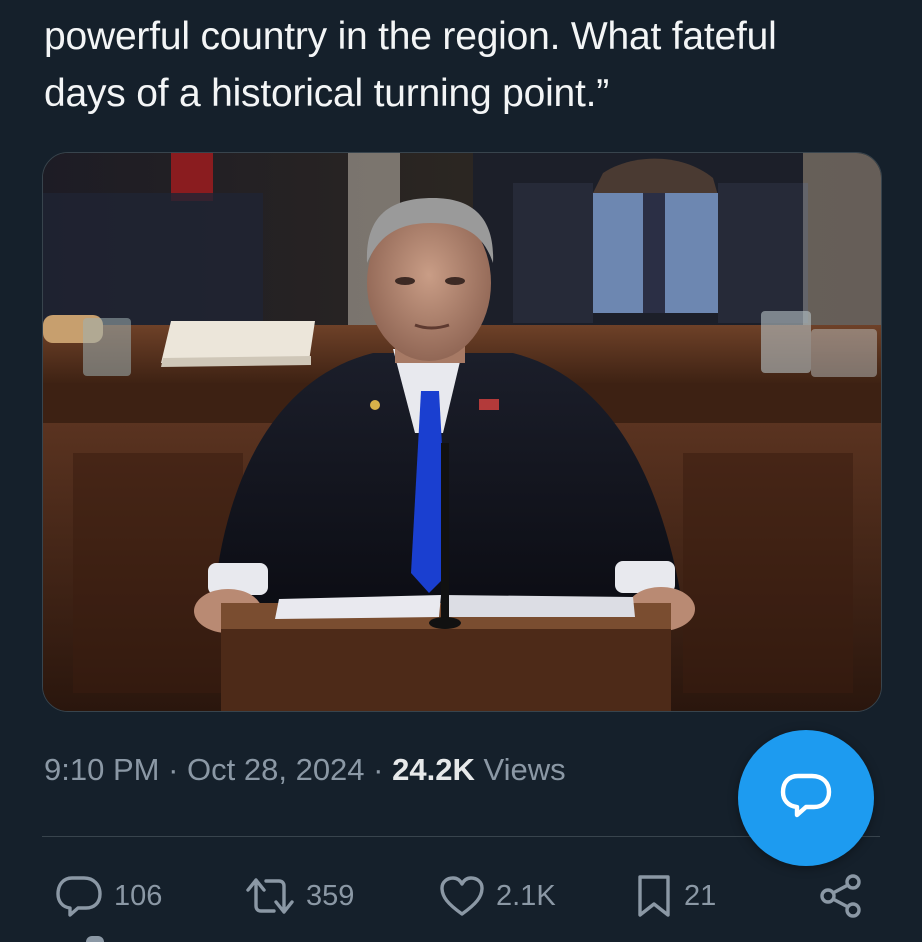 The width and height of the screenshot is (922, 942). I want to click on share-icon, so click(841, 896).